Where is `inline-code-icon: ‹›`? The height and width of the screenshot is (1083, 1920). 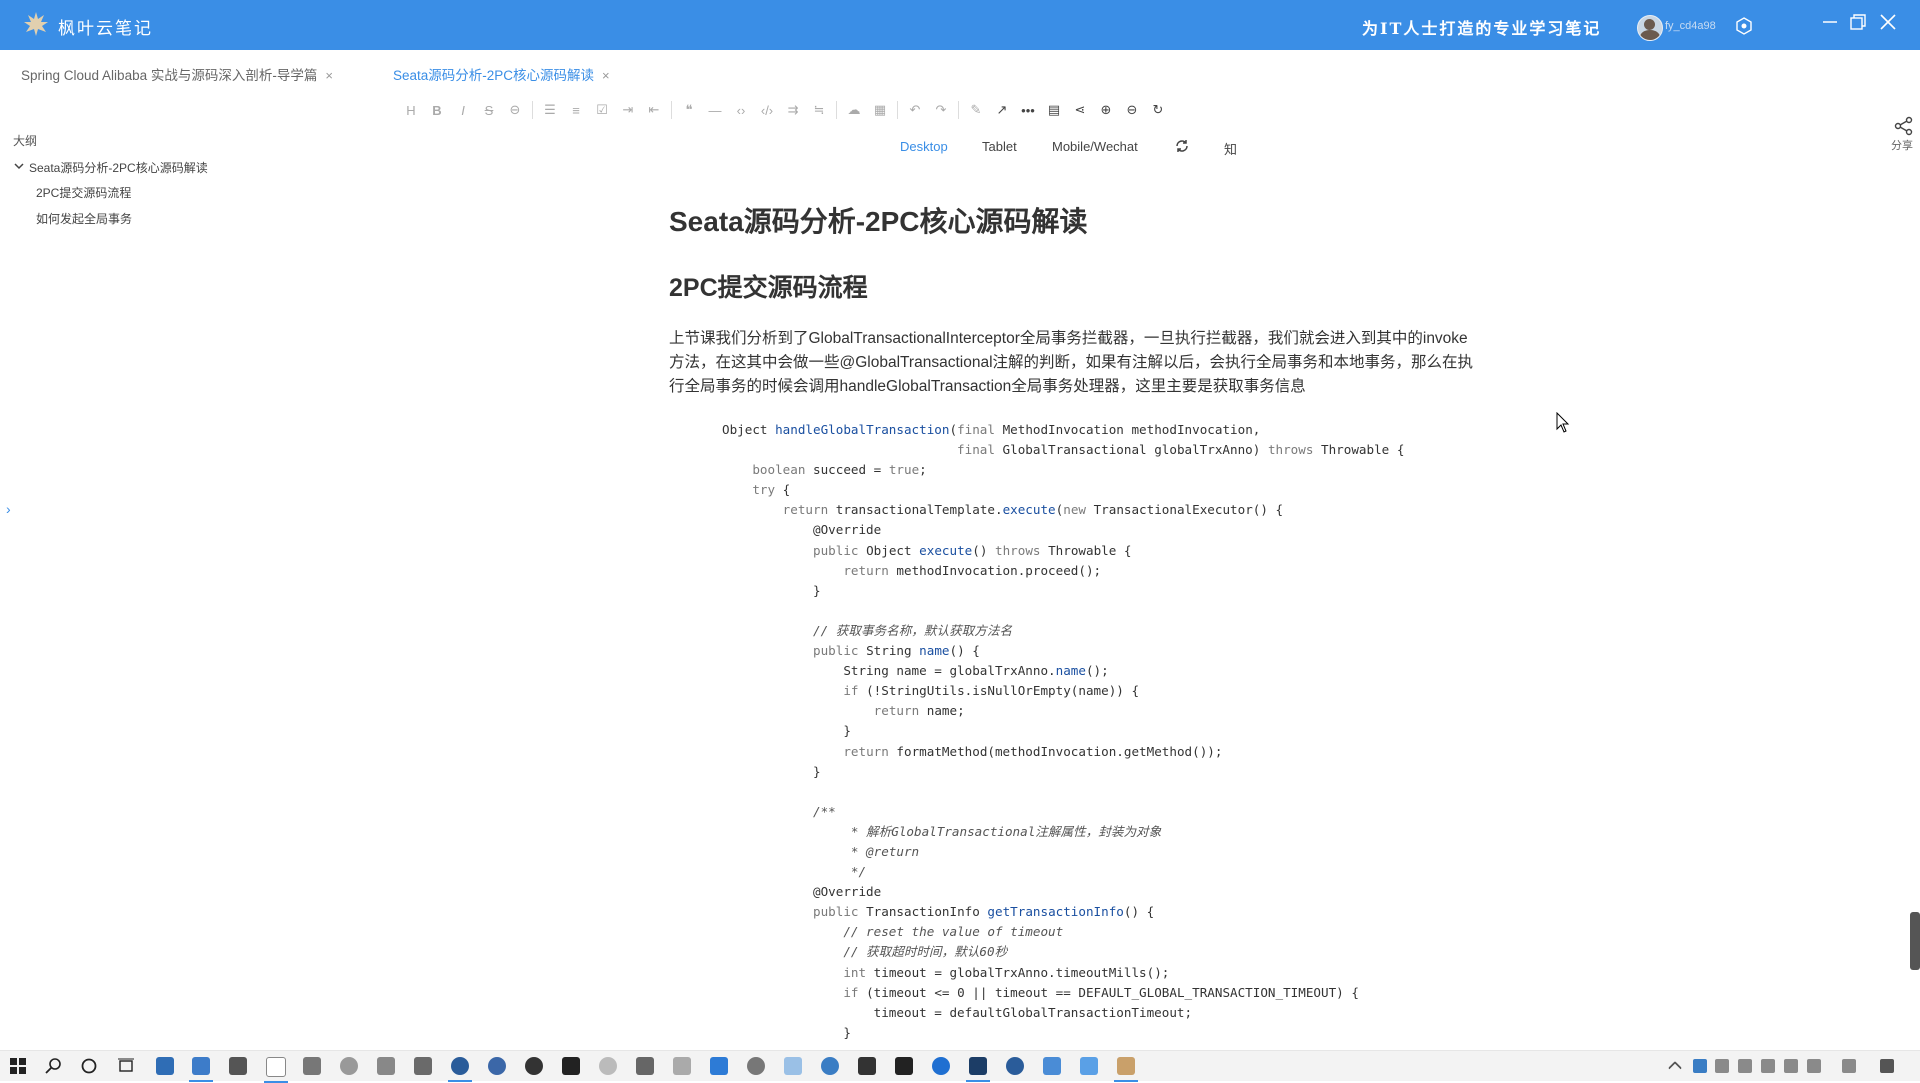
inline-code-icon: ‹› is located at coordinates (741, 110).